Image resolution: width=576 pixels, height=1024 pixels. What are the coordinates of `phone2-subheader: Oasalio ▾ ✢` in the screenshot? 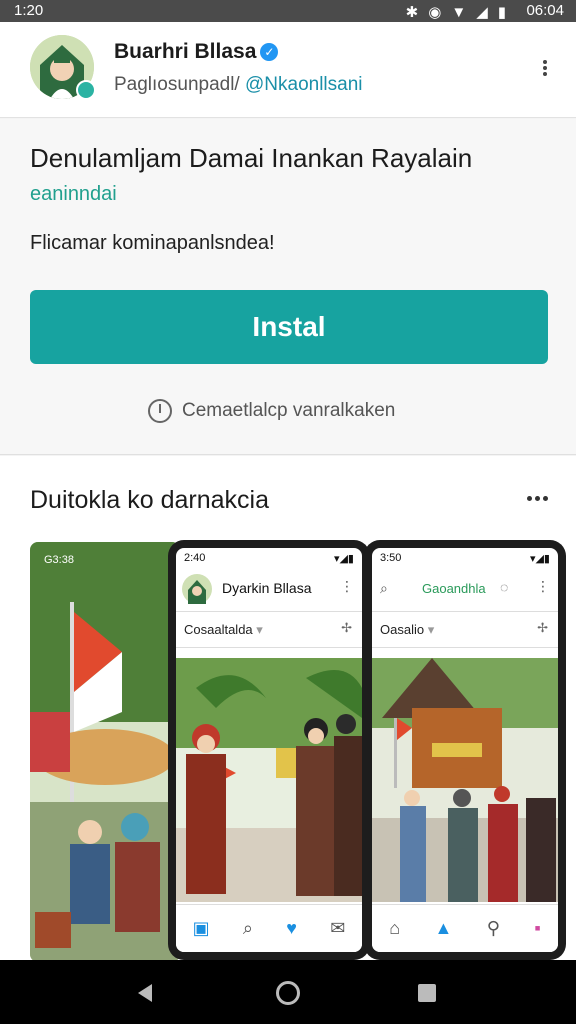 It's located at (465, 630).